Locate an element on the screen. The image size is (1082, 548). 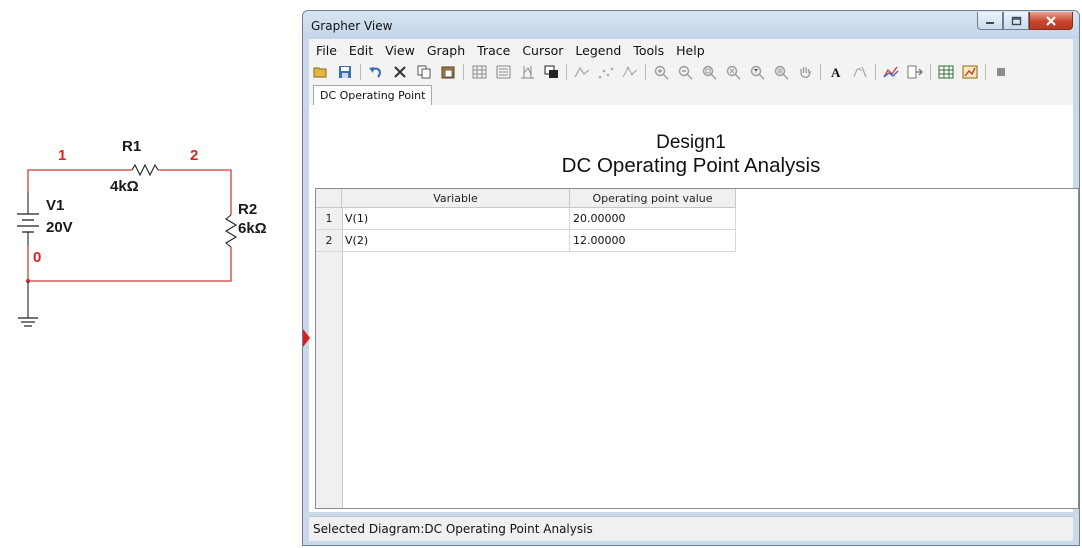
caption-buttons is located at coordinates (1025, 21).